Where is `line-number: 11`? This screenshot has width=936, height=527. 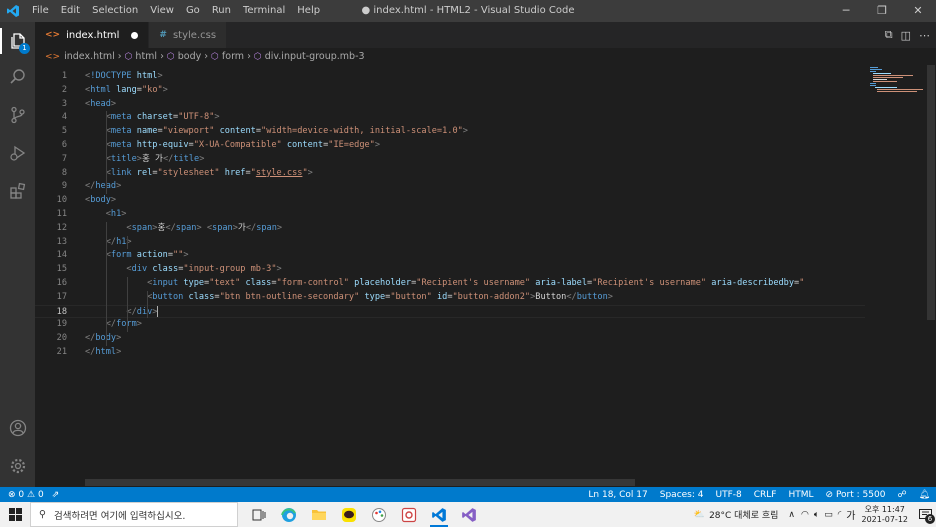 line-number: 11 is located at coordinates (51, 215).